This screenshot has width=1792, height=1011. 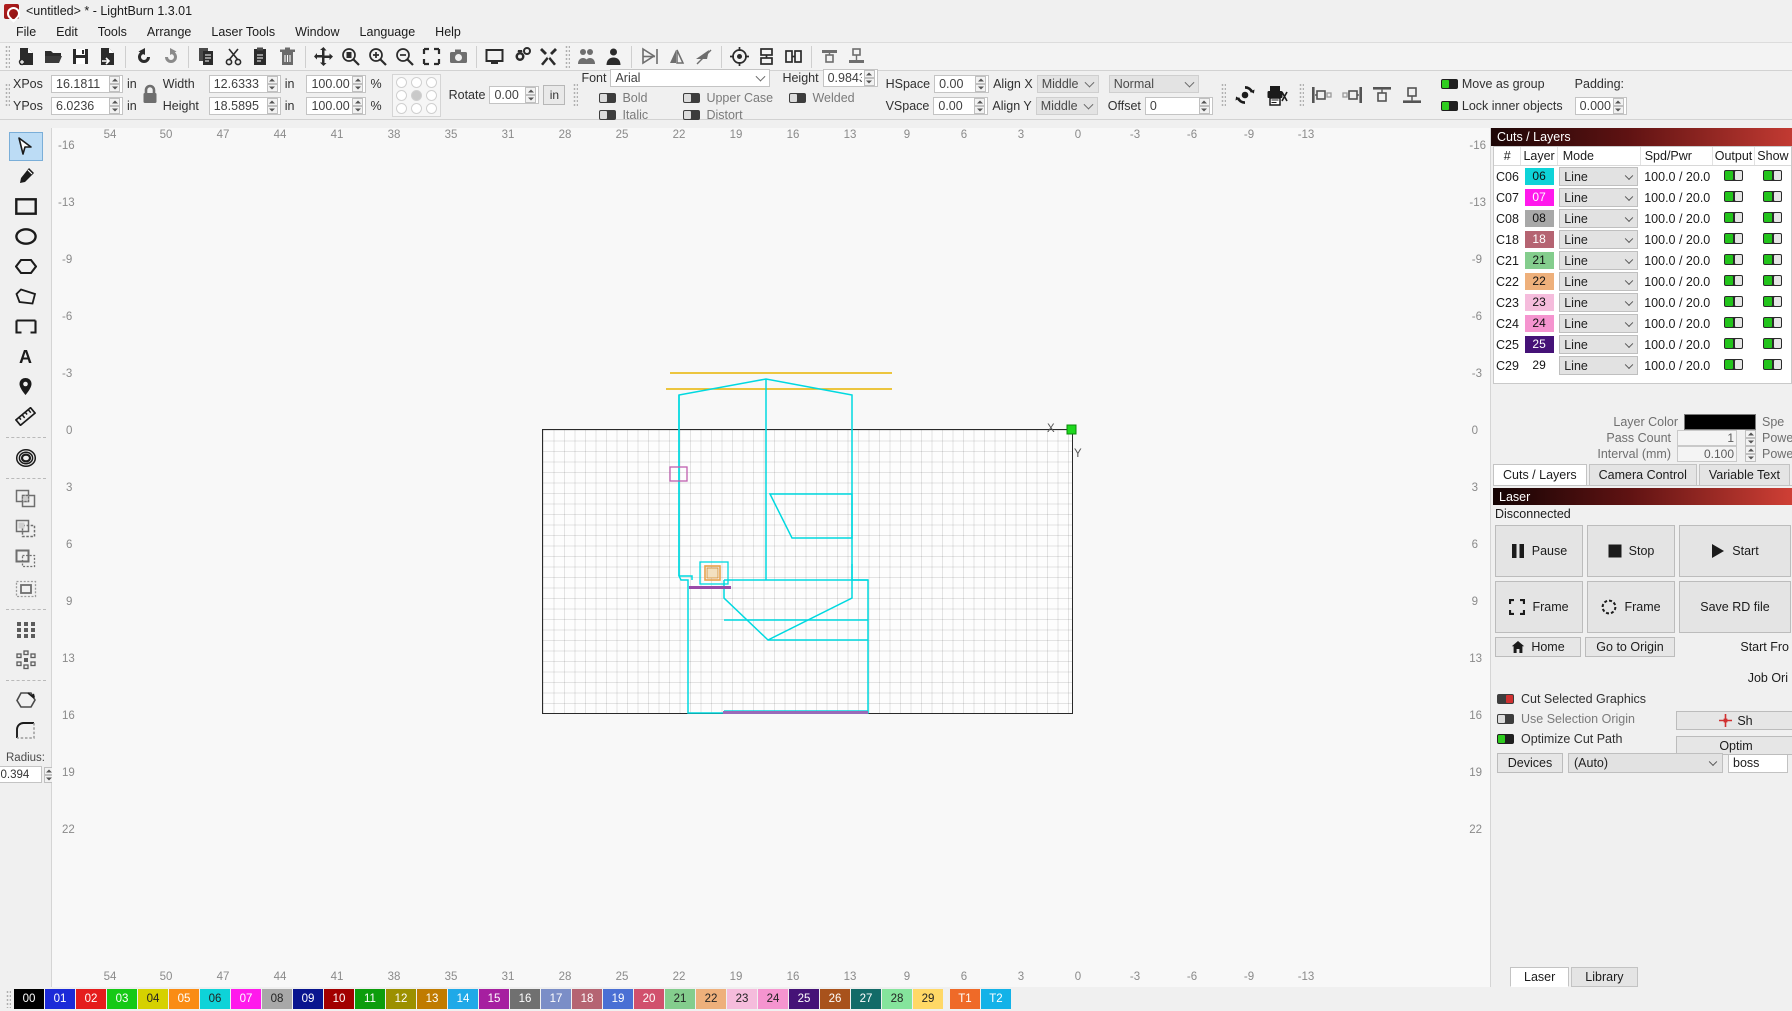 I want to click on padding-spinner, so click(x=1618, y=106).